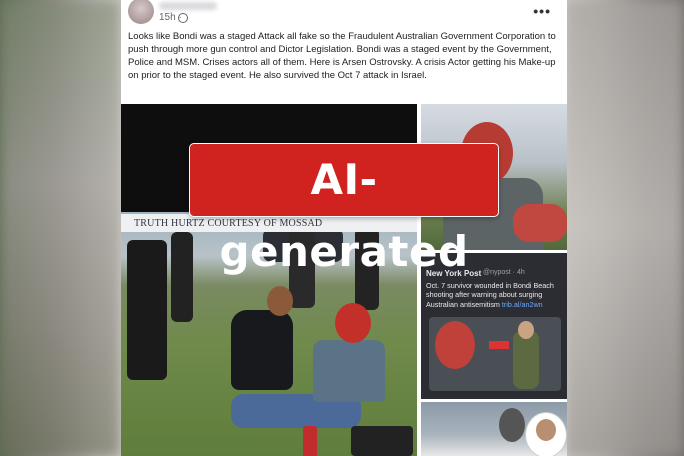 This screenshot has width=684, height=456. Describe the element at coordinates (546, 430) in the screenshot. I see `photo-inset-face` at that location.